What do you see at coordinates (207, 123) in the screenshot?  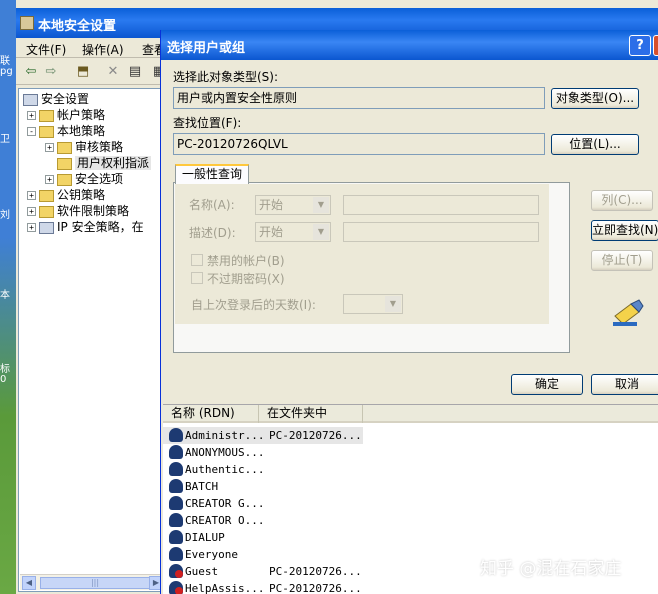 I see `location-label: 查找位置(F):` at bounding box center [207, 123].